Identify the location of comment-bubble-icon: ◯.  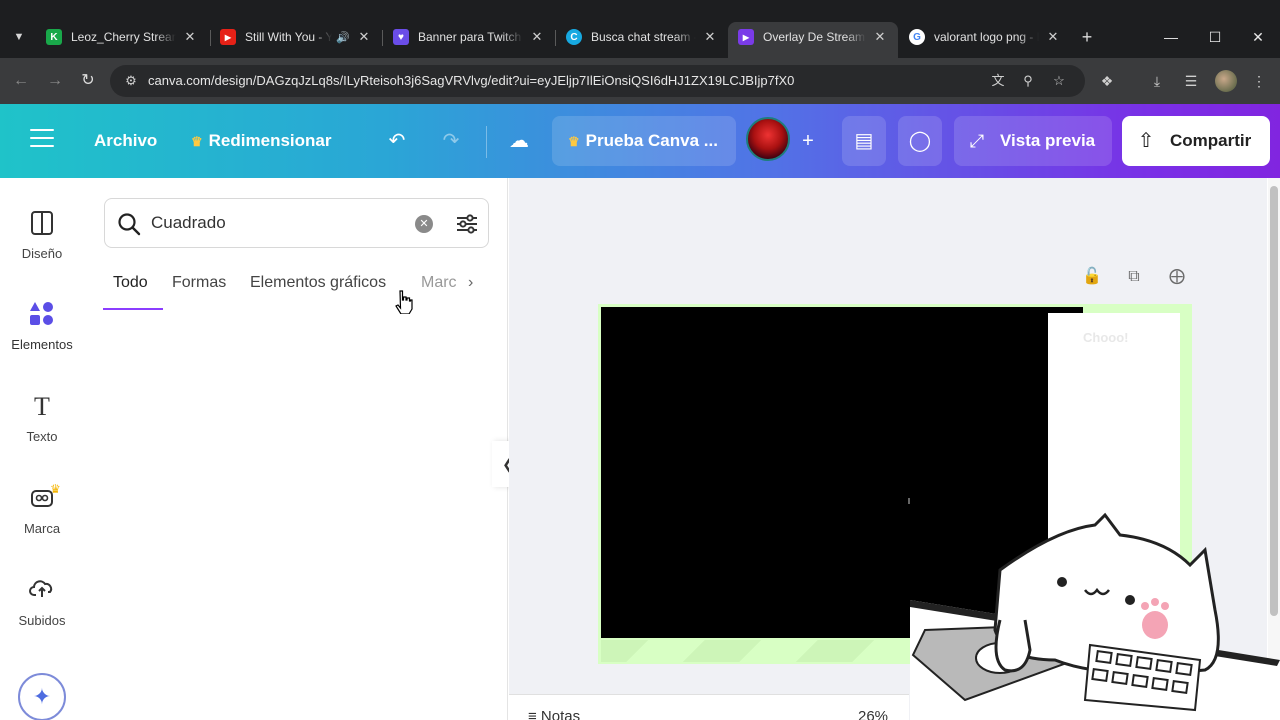
(920, 141).